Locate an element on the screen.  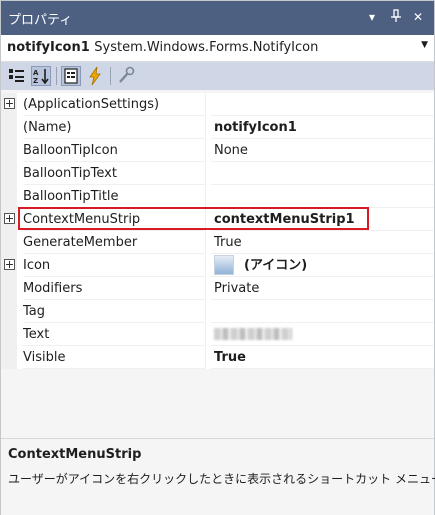
property-row: BalloonTipIcon None is located at coordinates (217, 150).